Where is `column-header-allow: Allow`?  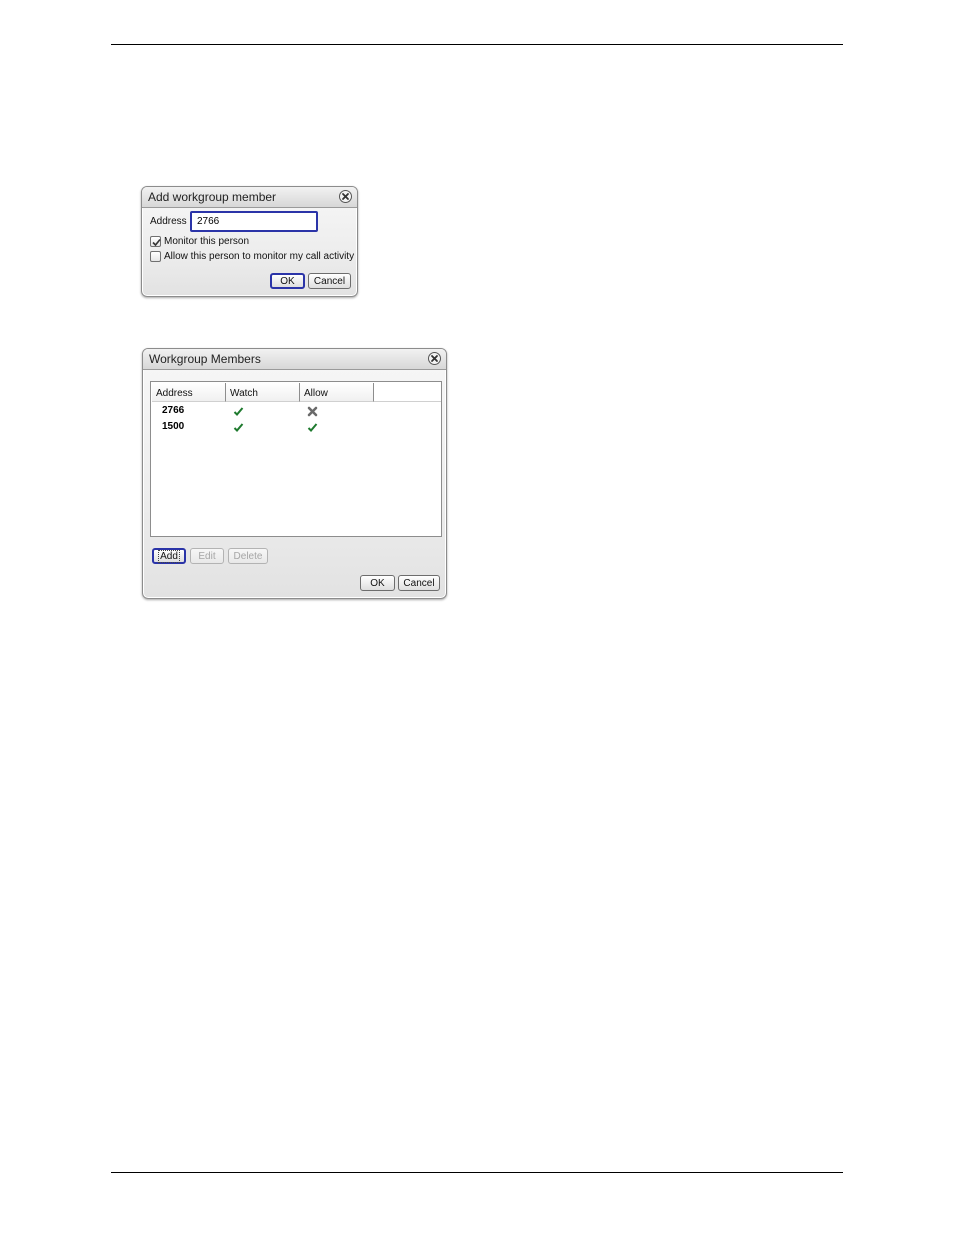 column-header-allow: Allow is located at coordinates (337, 392).